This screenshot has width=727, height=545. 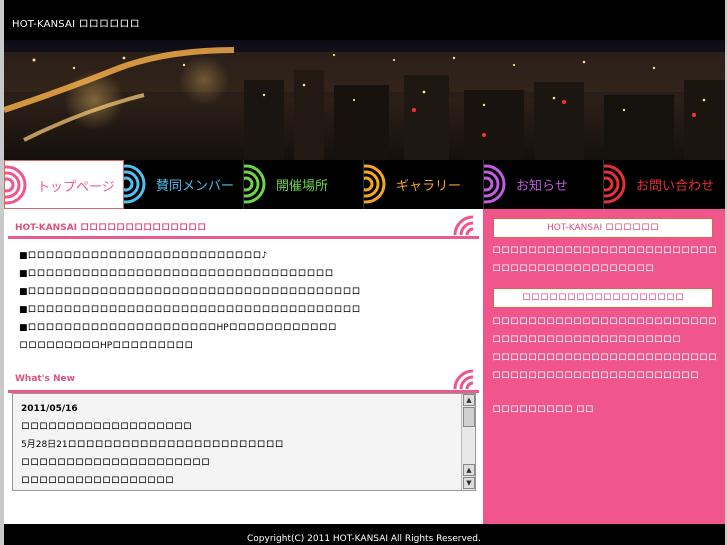 I want to click on news-line: 5月28日21ロロロロロロロロロロロロロロロロロロロロロロロロ, so click(x=152, y=445).